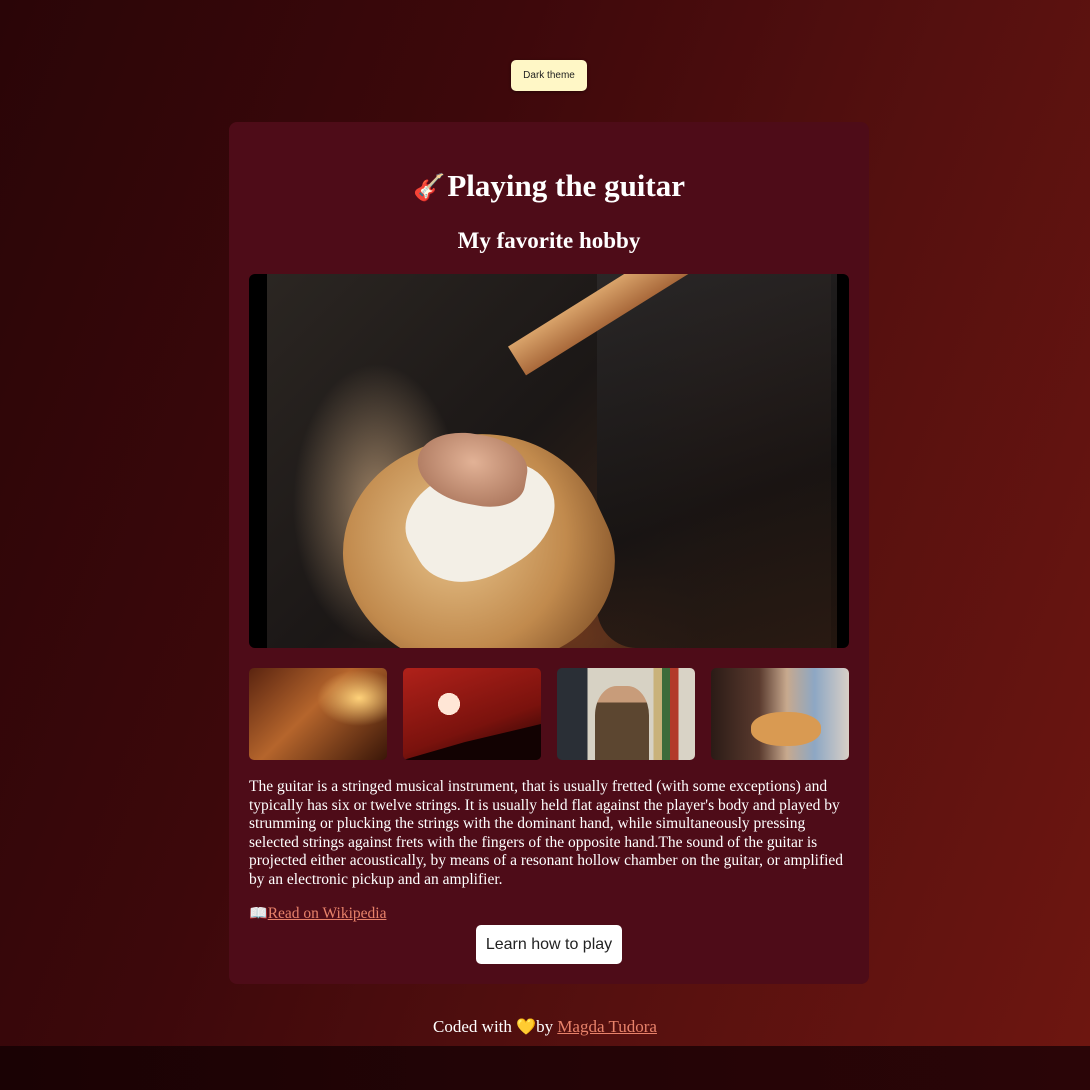 Image resolution: width=1090 pixels, height=1090 pixels. What do you see at coordinates (549, 240) in the screenshot?
I see `page-subtitle: My favorite hobby` at bounding box center [549, 240].